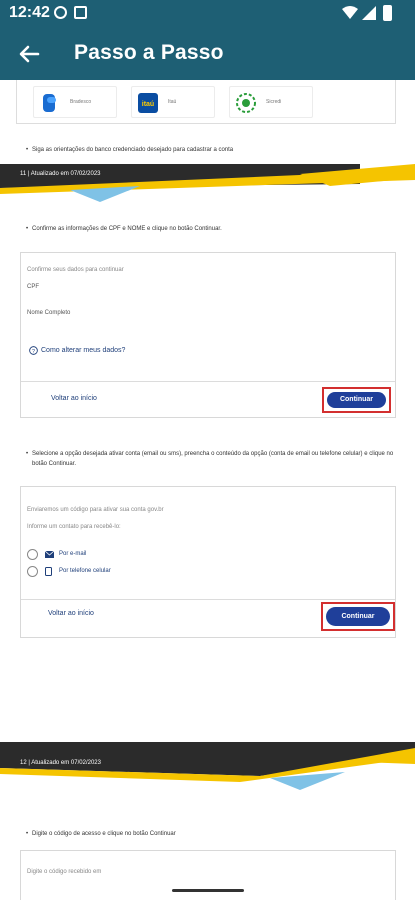 This screenshot has width=415, height=900. I want to click on page-footer-label: 11 | Atualizado em 07/02/2023, so click(60, 174).